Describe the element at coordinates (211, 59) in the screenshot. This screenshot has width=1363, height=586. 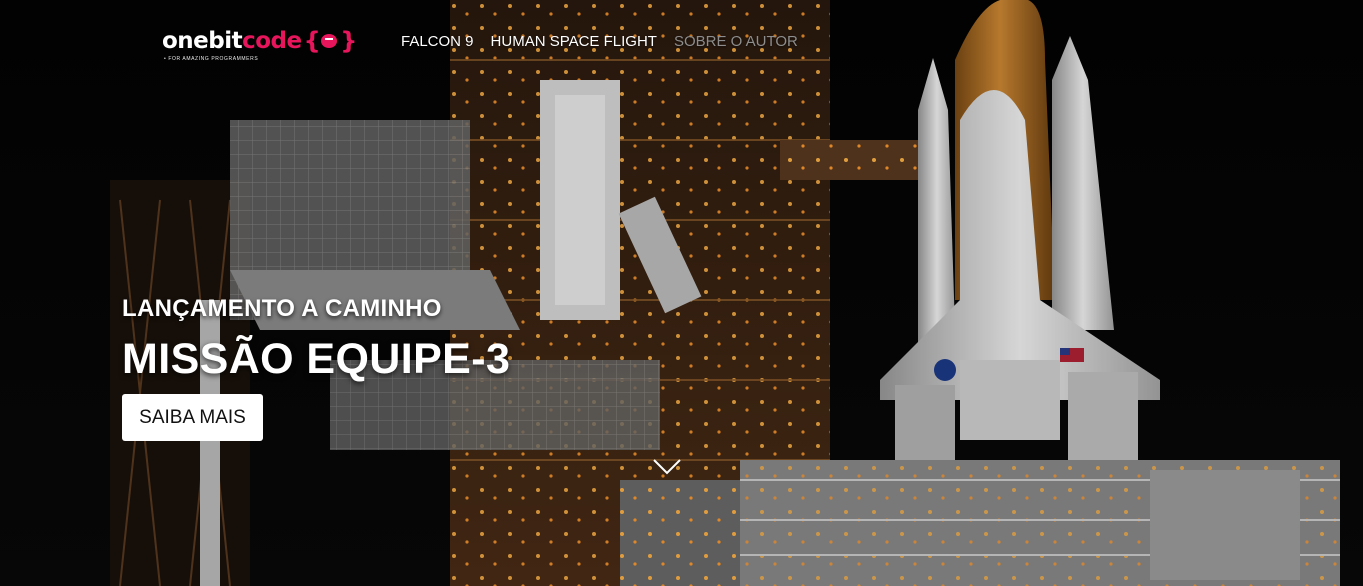
I see `brand-tagline: • FOR AMAZING PROGRAMMERS` at that location.